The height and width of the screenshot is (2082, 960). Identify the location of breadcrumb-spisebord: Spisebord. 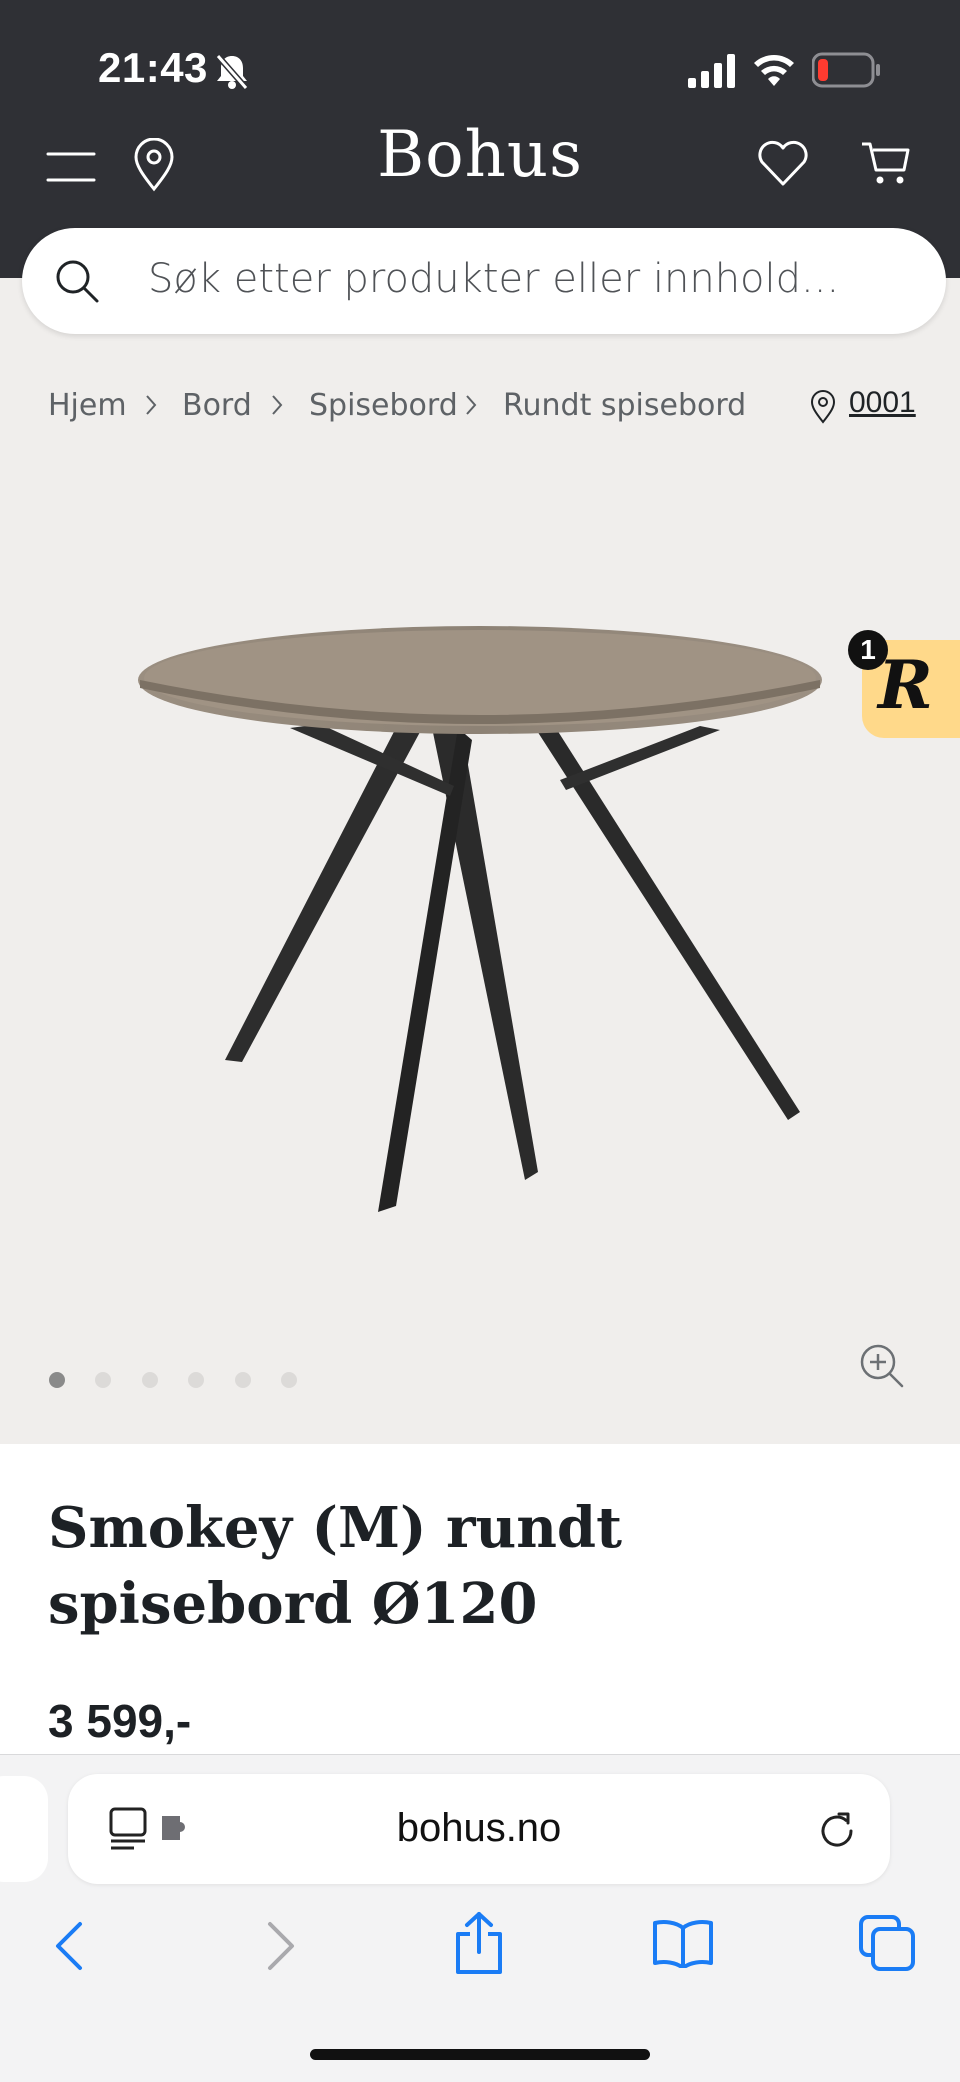
(383, 405).